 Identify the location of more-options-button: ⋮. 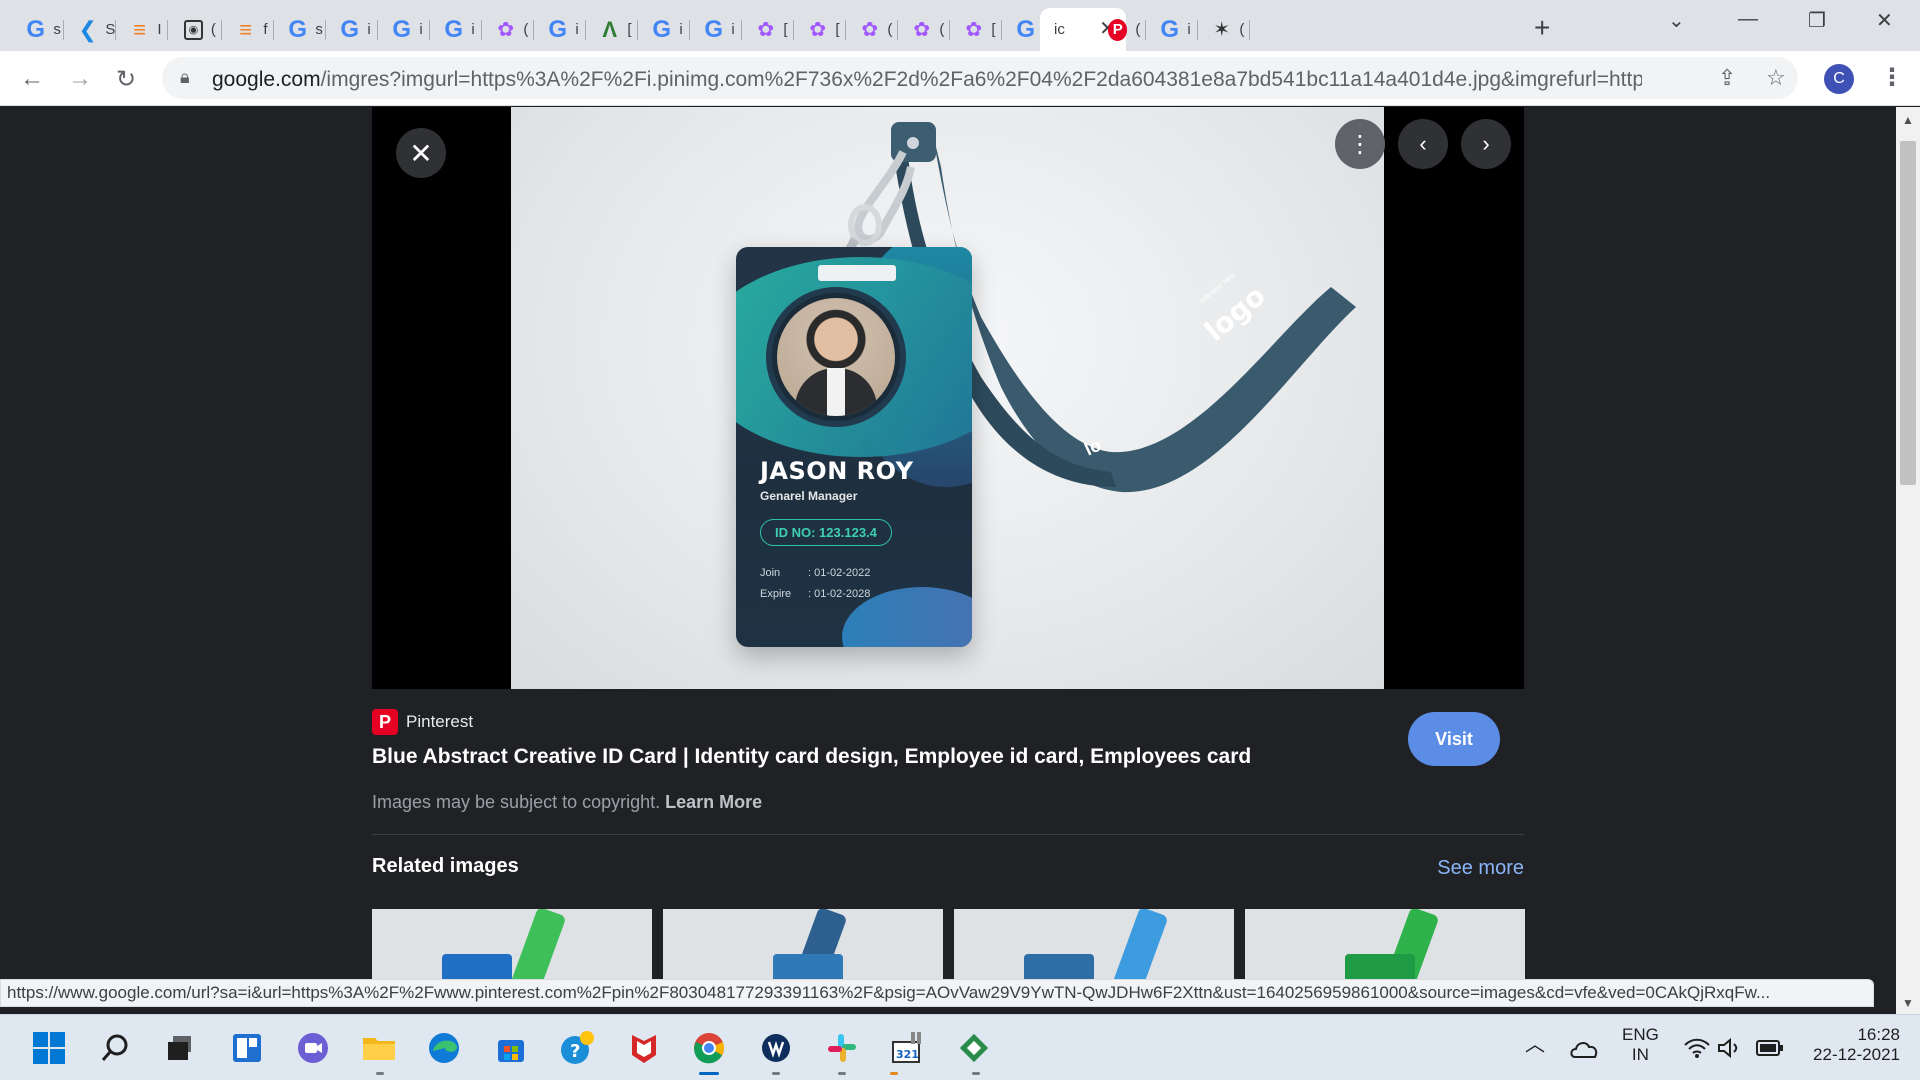
(1360, 144).